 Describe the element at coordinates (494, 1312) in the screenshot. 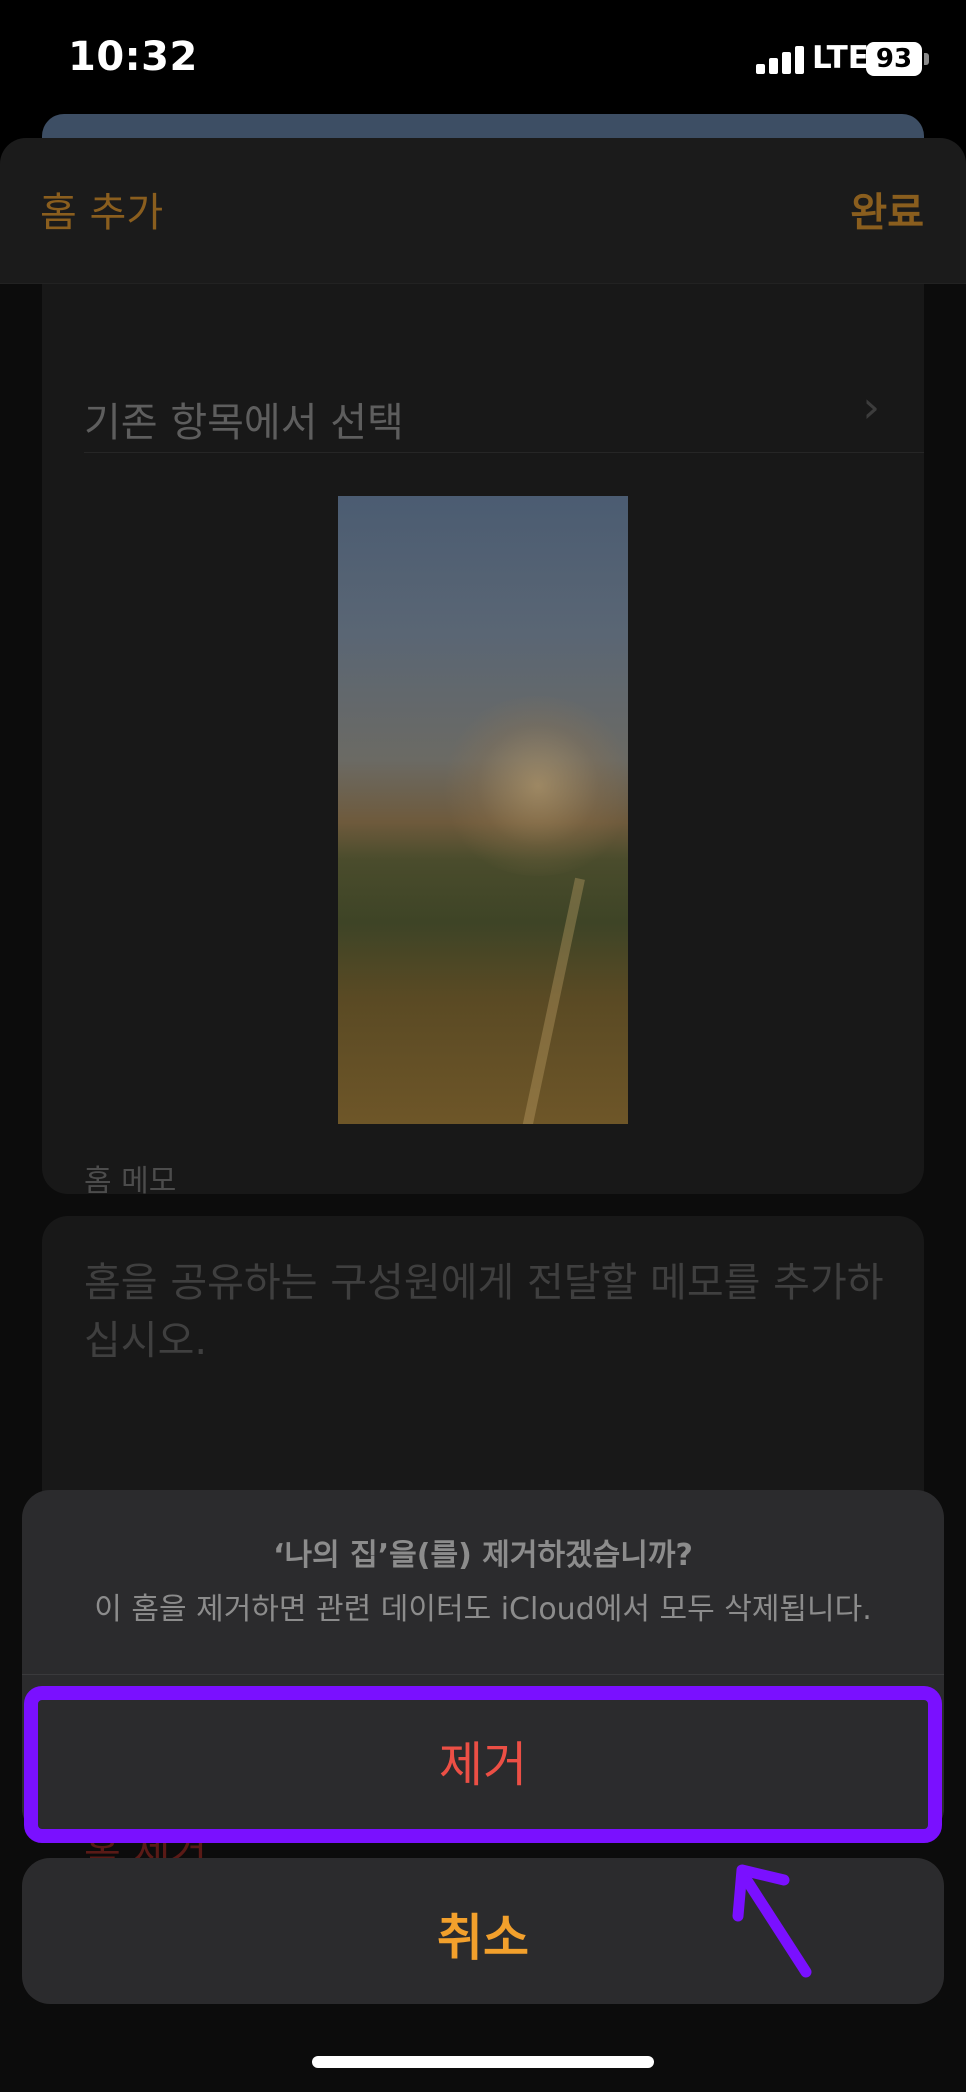

I see `memo-input: 홈을 공유하는 구성원에게 전달할 메모를 추가하십시오.` at that location.